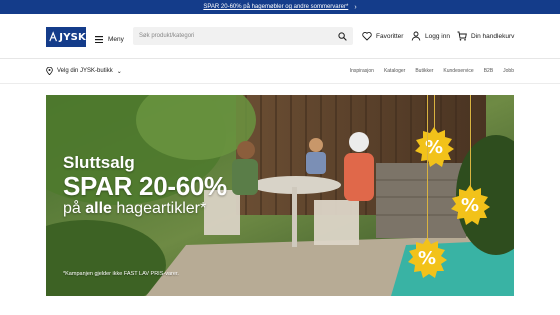 The image size is (560, 315). Describe the element at coordinates (135, 208) in the screenshot. I see `hero-line-garden: på alle hageartikler*` at that location.